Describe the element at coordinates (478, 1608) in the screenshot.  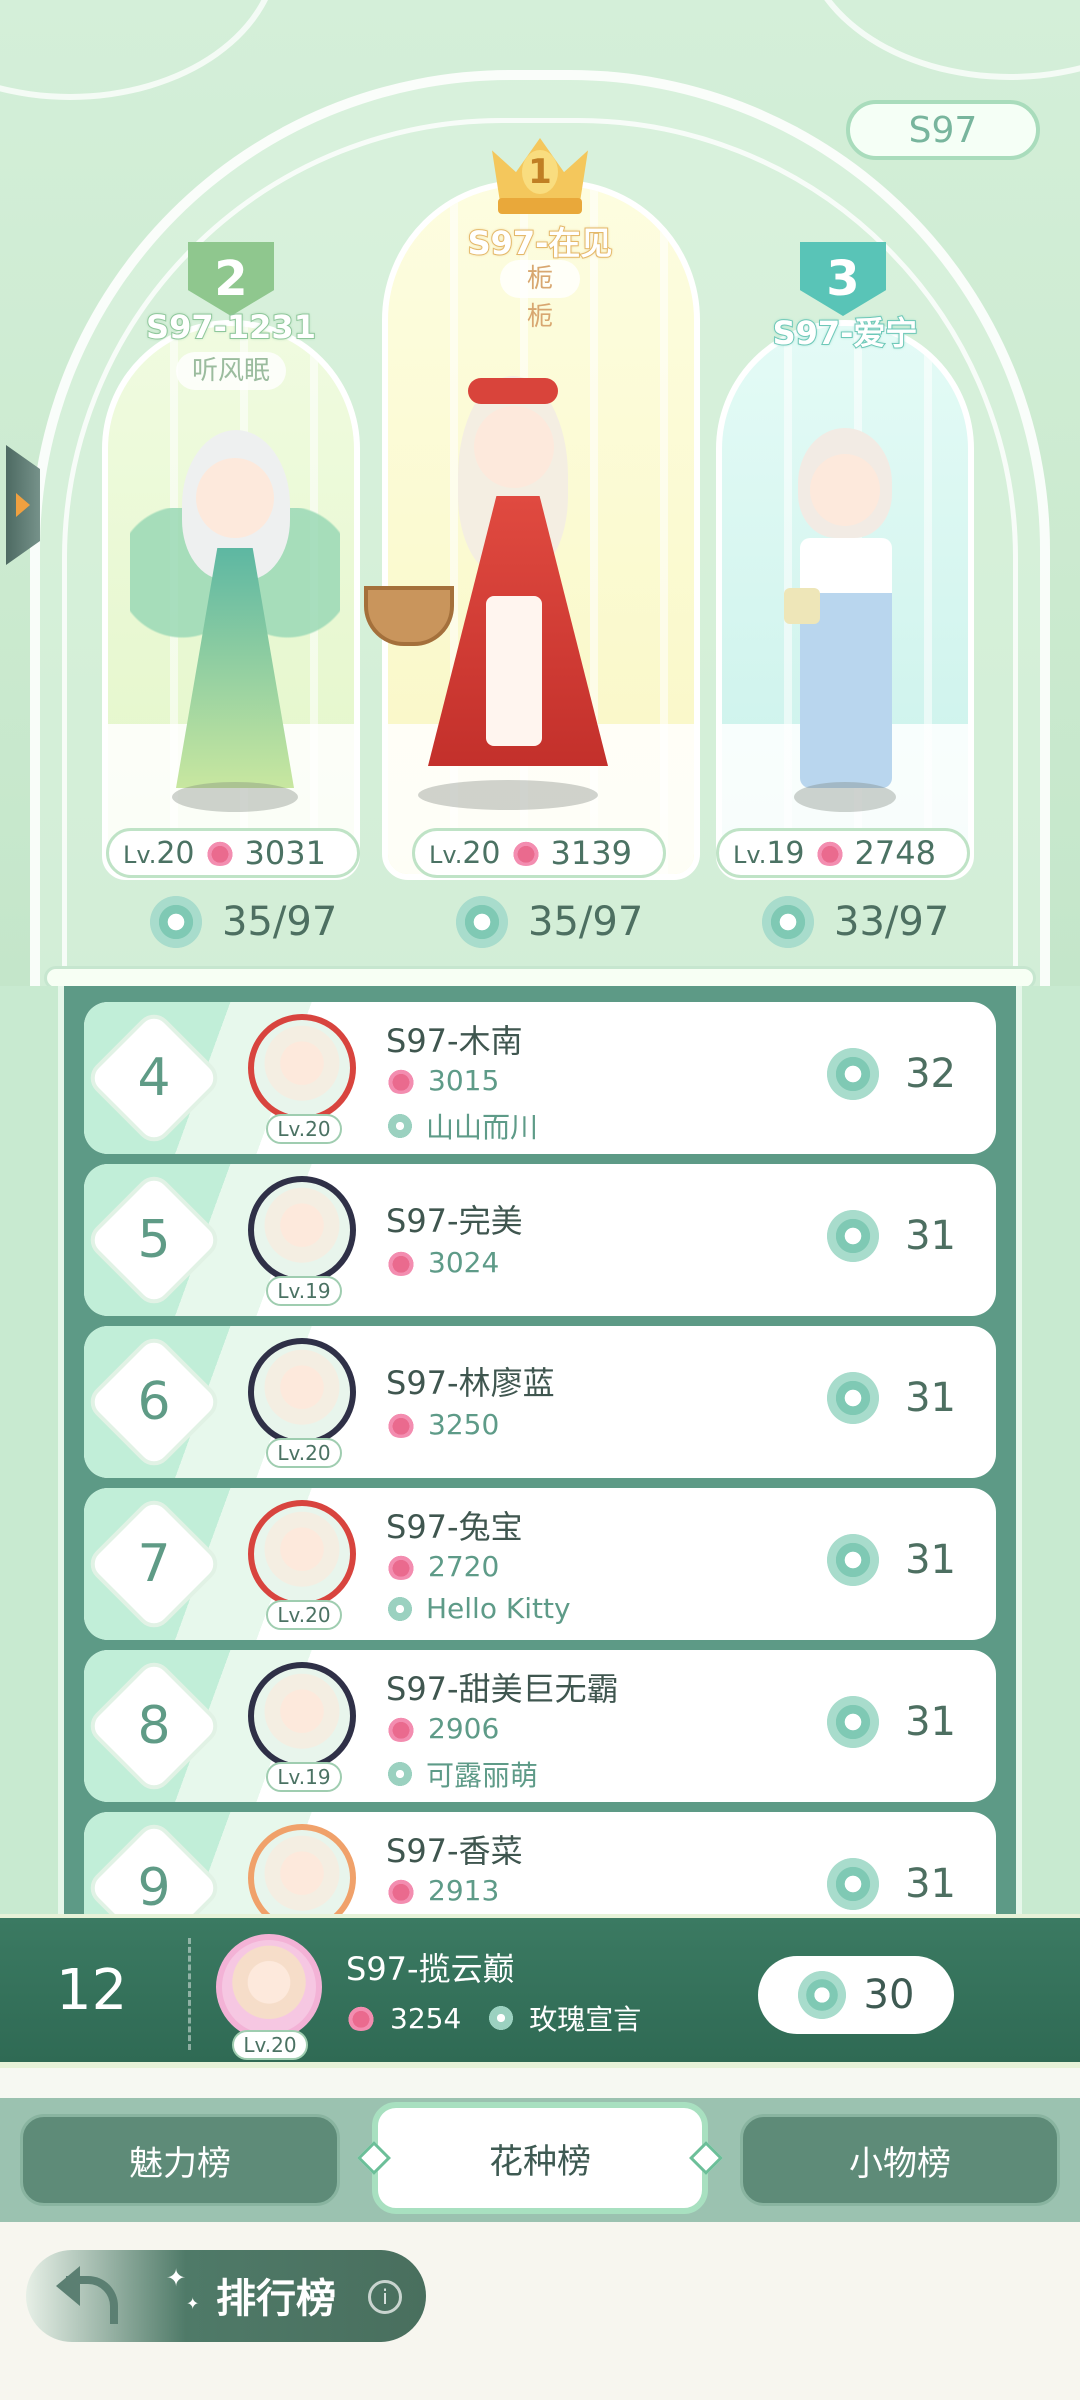
I see `guild-stat: Hello Kitty` at that location.